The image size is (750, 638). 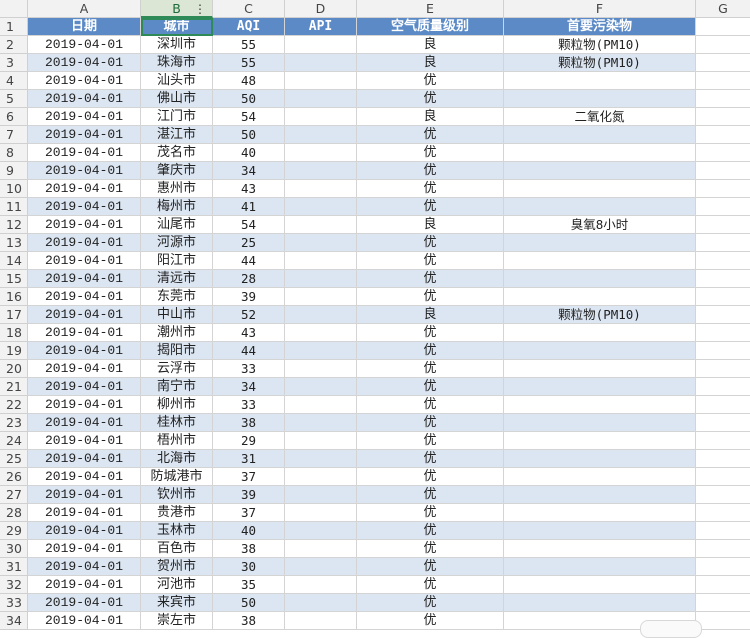 I want to click on cell-city: 揭阳市, so click(x=177, y=351).